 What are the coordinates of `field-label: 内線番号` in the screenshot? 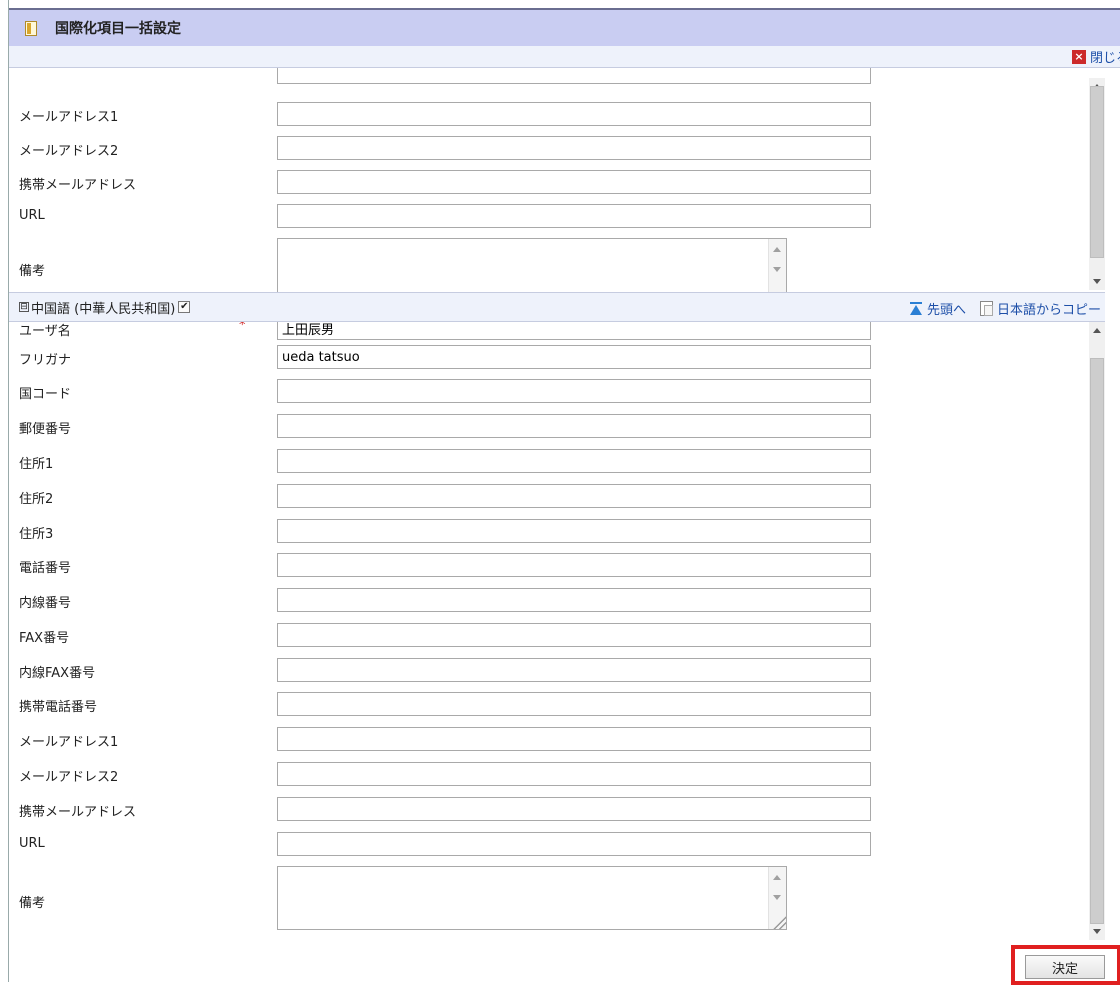 It's located at (45, 603).